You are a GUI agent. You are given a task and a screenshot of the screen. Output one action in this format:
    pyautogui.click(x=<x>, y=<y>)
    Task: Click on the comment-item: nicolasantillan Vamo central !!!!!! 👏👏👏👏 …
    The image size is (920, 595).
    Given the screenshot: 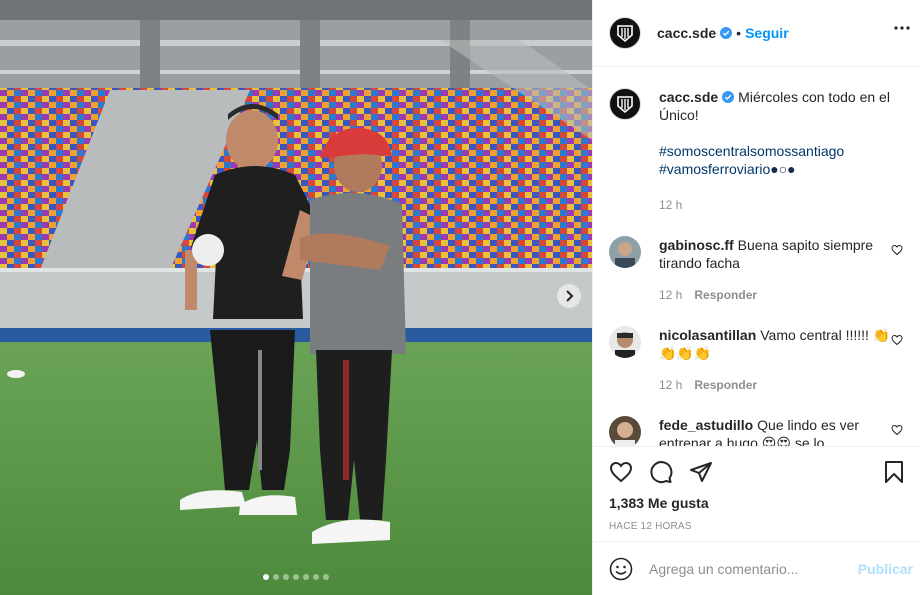 What is the action you would take?
    pyautogui.click(x=757, y=360)
    